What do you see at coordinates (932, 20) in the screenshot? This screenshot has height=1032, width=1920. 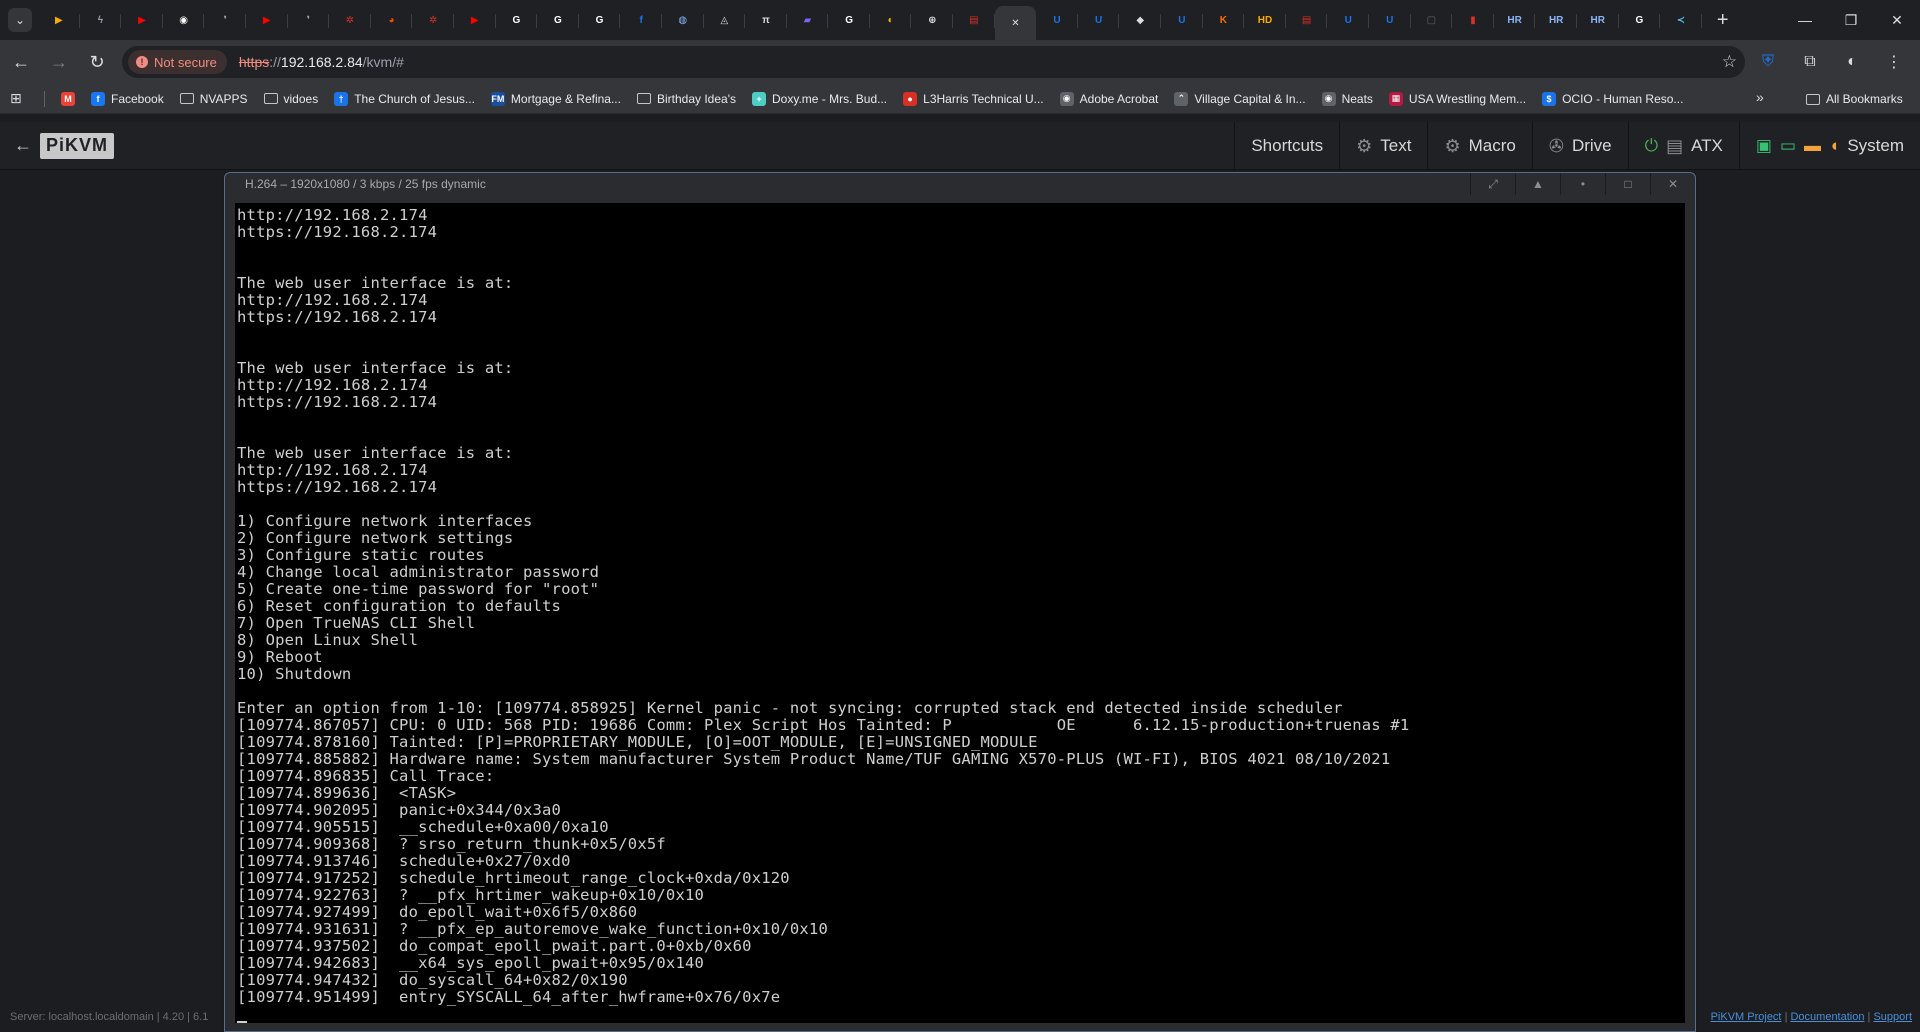 I see `browser-tab: ⊕` at bounding box center [932, 20].